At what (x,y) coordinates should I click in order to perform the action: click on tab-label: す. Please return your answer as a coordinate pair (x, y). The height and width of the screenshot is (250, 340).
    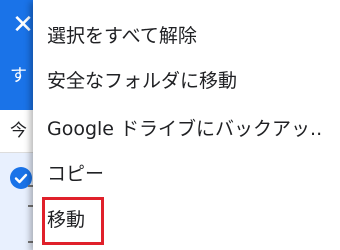
    Looking at the image, I should click on (18, 76).